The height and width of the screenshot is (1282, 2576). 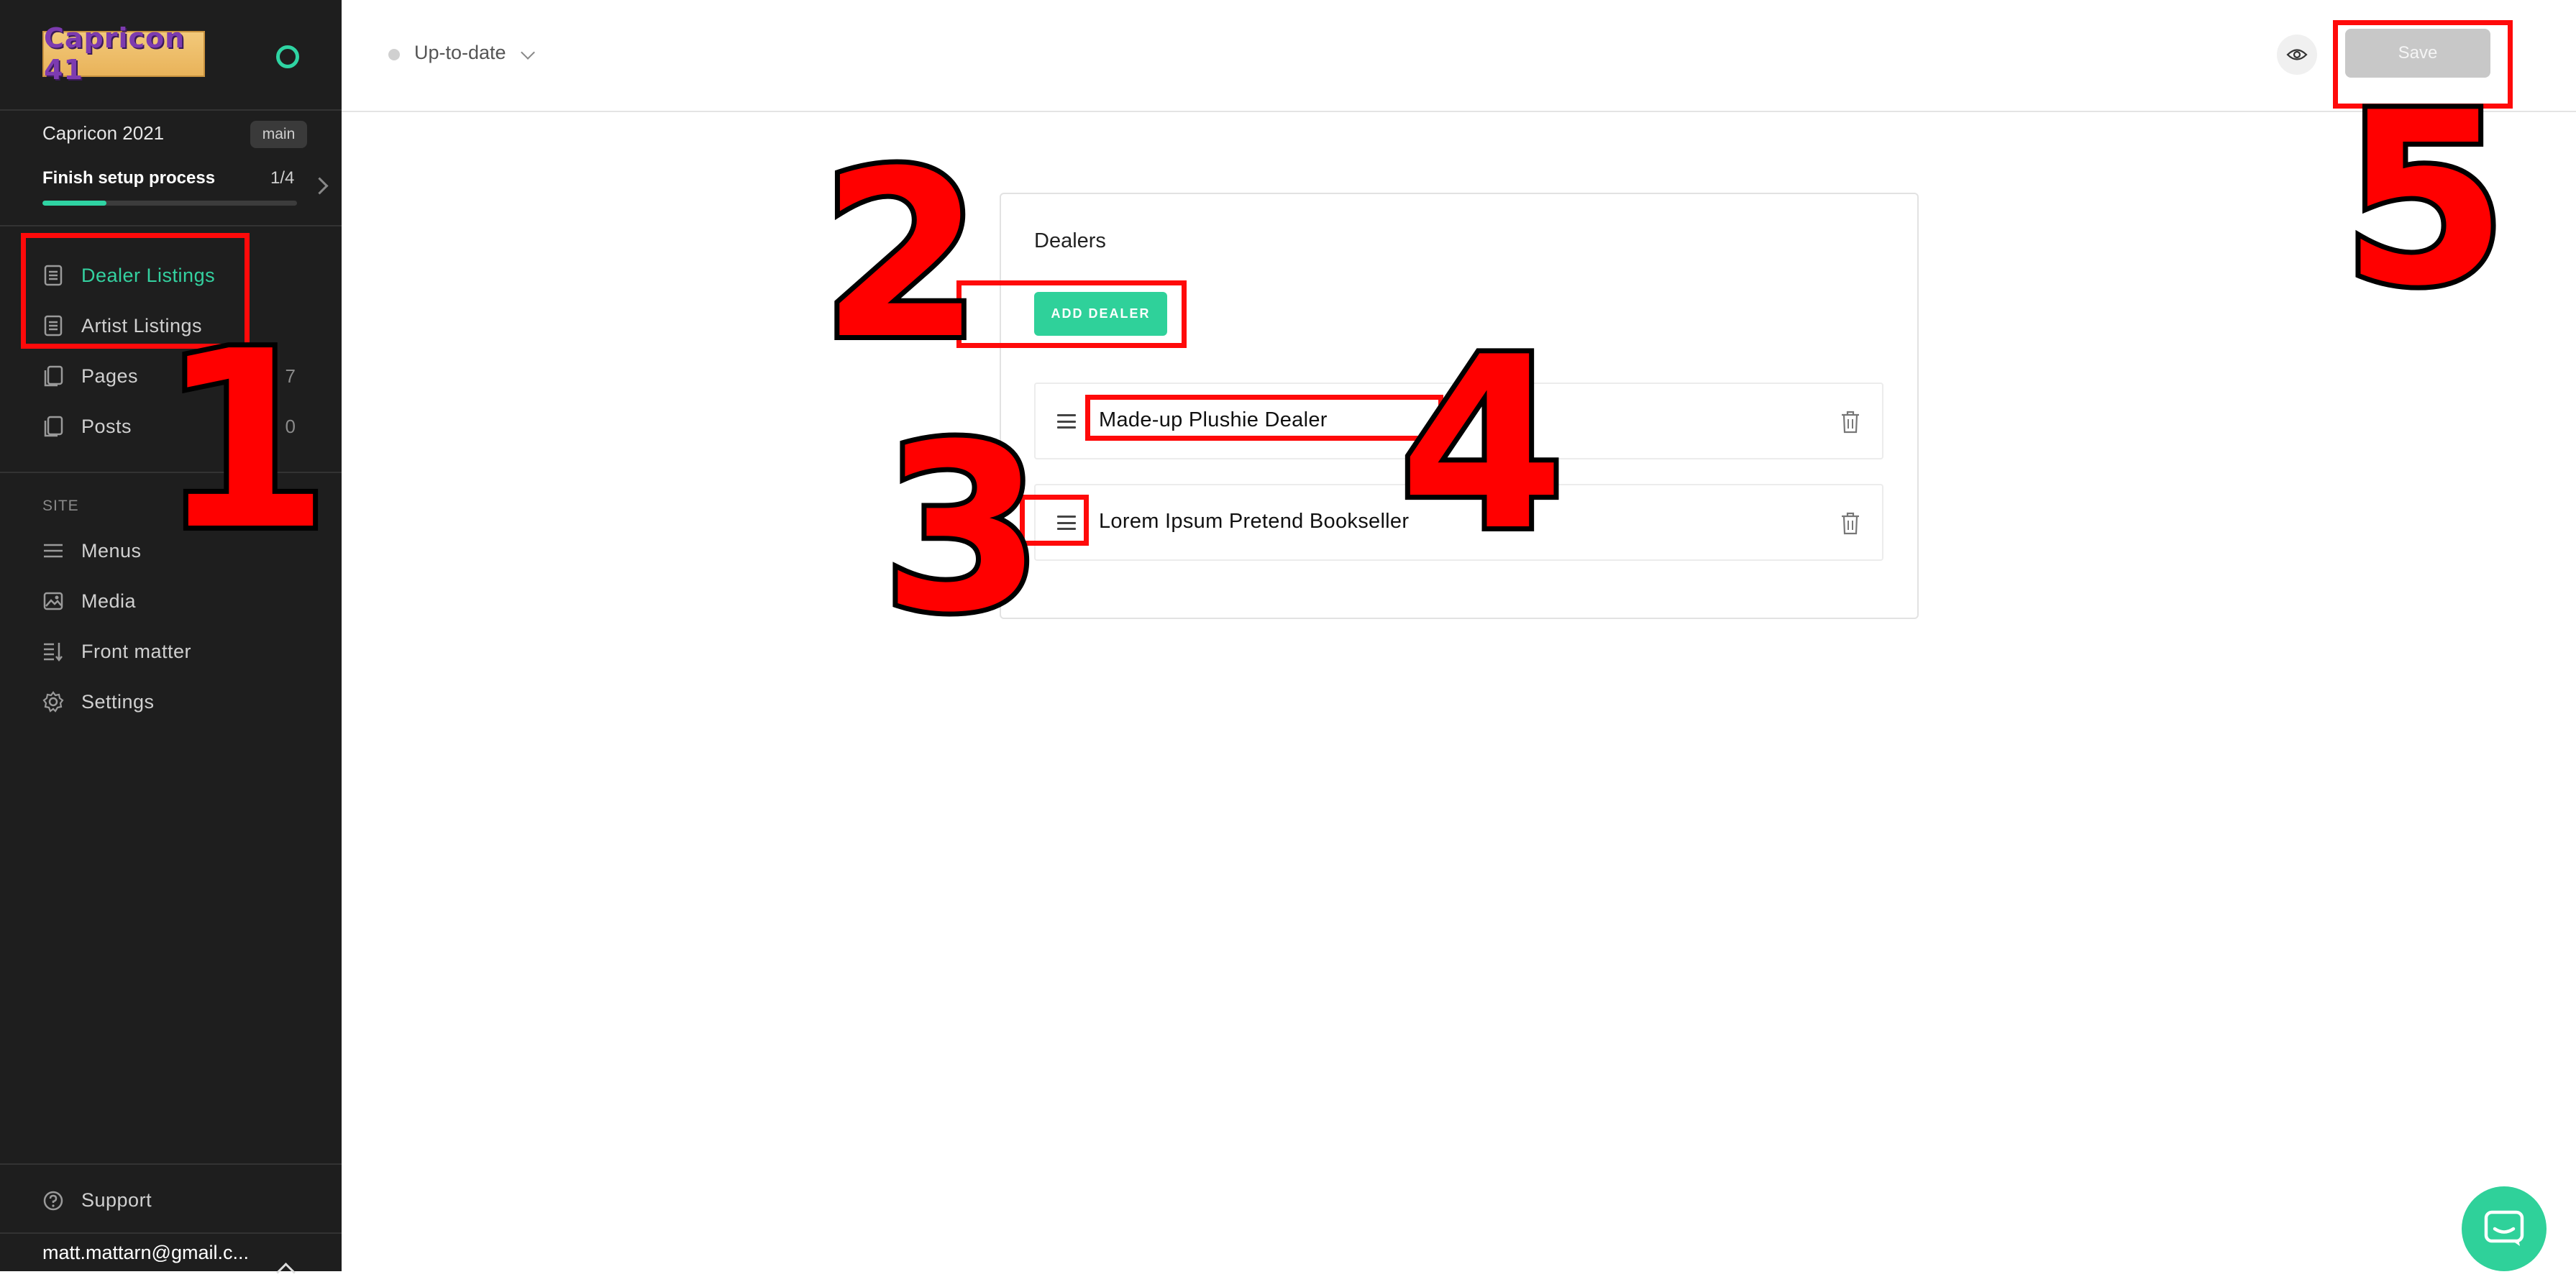 What do you see at coordinates (1254, 522) in the screenshot?
I see `dealer-name: Lorem Ipsum Pretend Bookseller` at bounding box center [1254, 522].